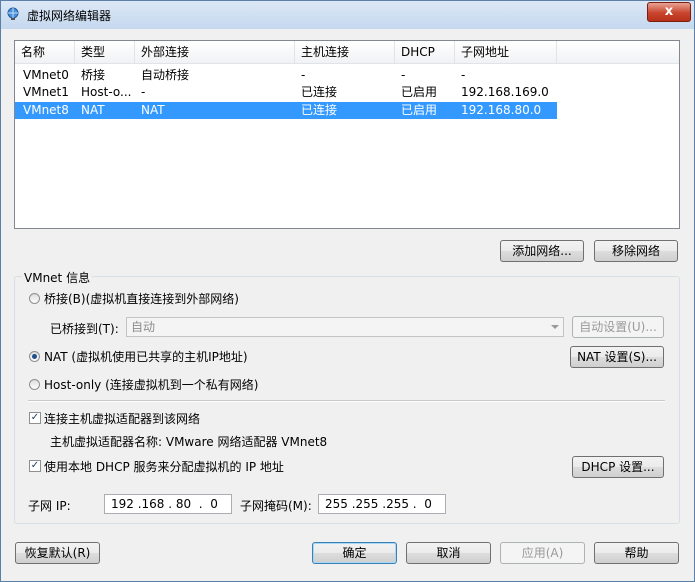  What do you see at coordinates (346, 401) in the screenshot?
I see `separator` at bounding box center [346, 401].